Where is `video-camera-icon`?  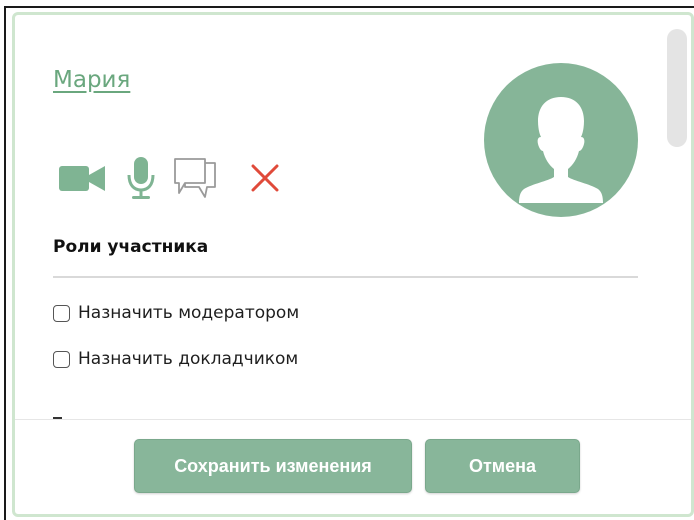
video-camera-icon is located at coordinates (82, 178).